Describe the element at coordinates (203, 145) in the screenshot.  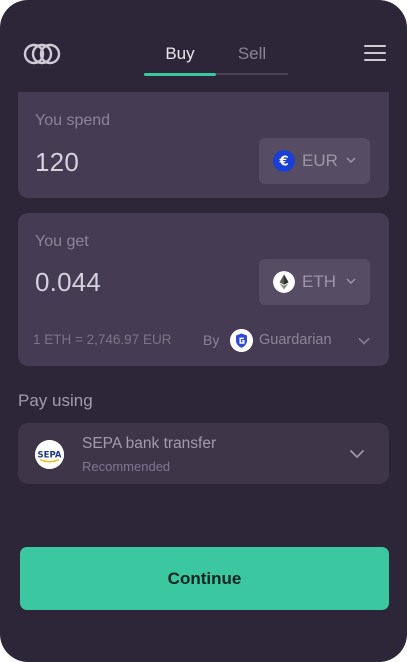
I see `spend-card: You spend 120 € EUR` at that location.